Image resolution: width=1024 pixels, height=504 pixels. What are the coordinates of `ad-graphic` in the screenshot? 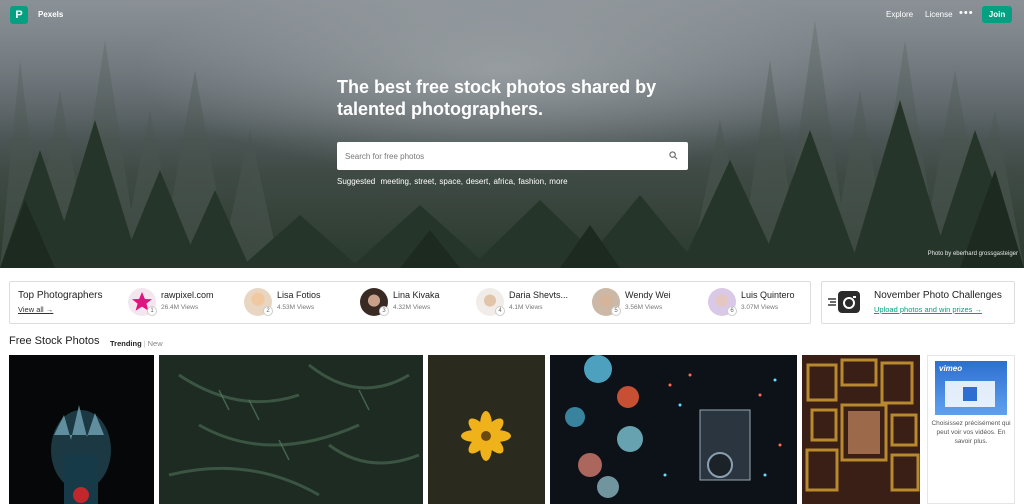 It's located at (970, 394).